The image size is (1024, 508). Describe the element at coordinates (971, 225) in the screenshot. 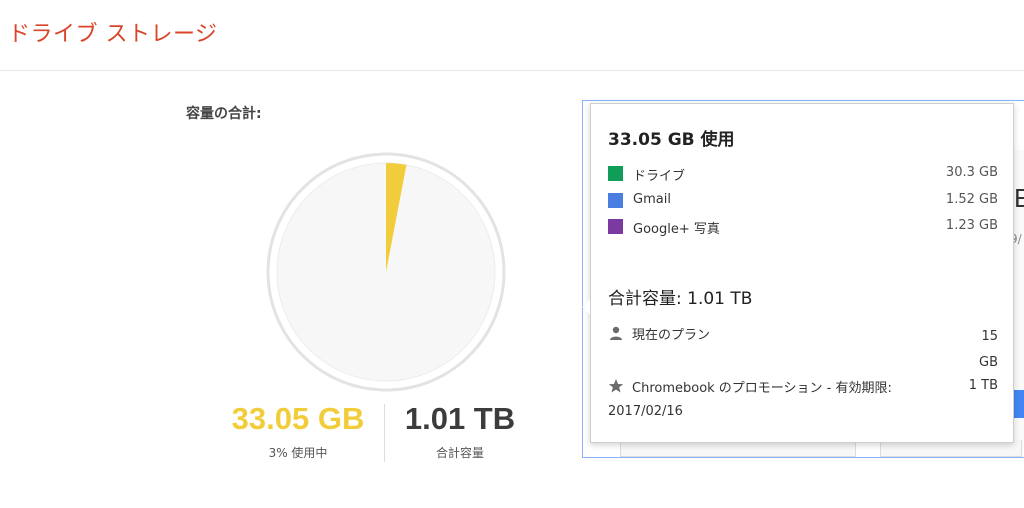

I see `legend-value-photos: 1.23 GB` at that location.